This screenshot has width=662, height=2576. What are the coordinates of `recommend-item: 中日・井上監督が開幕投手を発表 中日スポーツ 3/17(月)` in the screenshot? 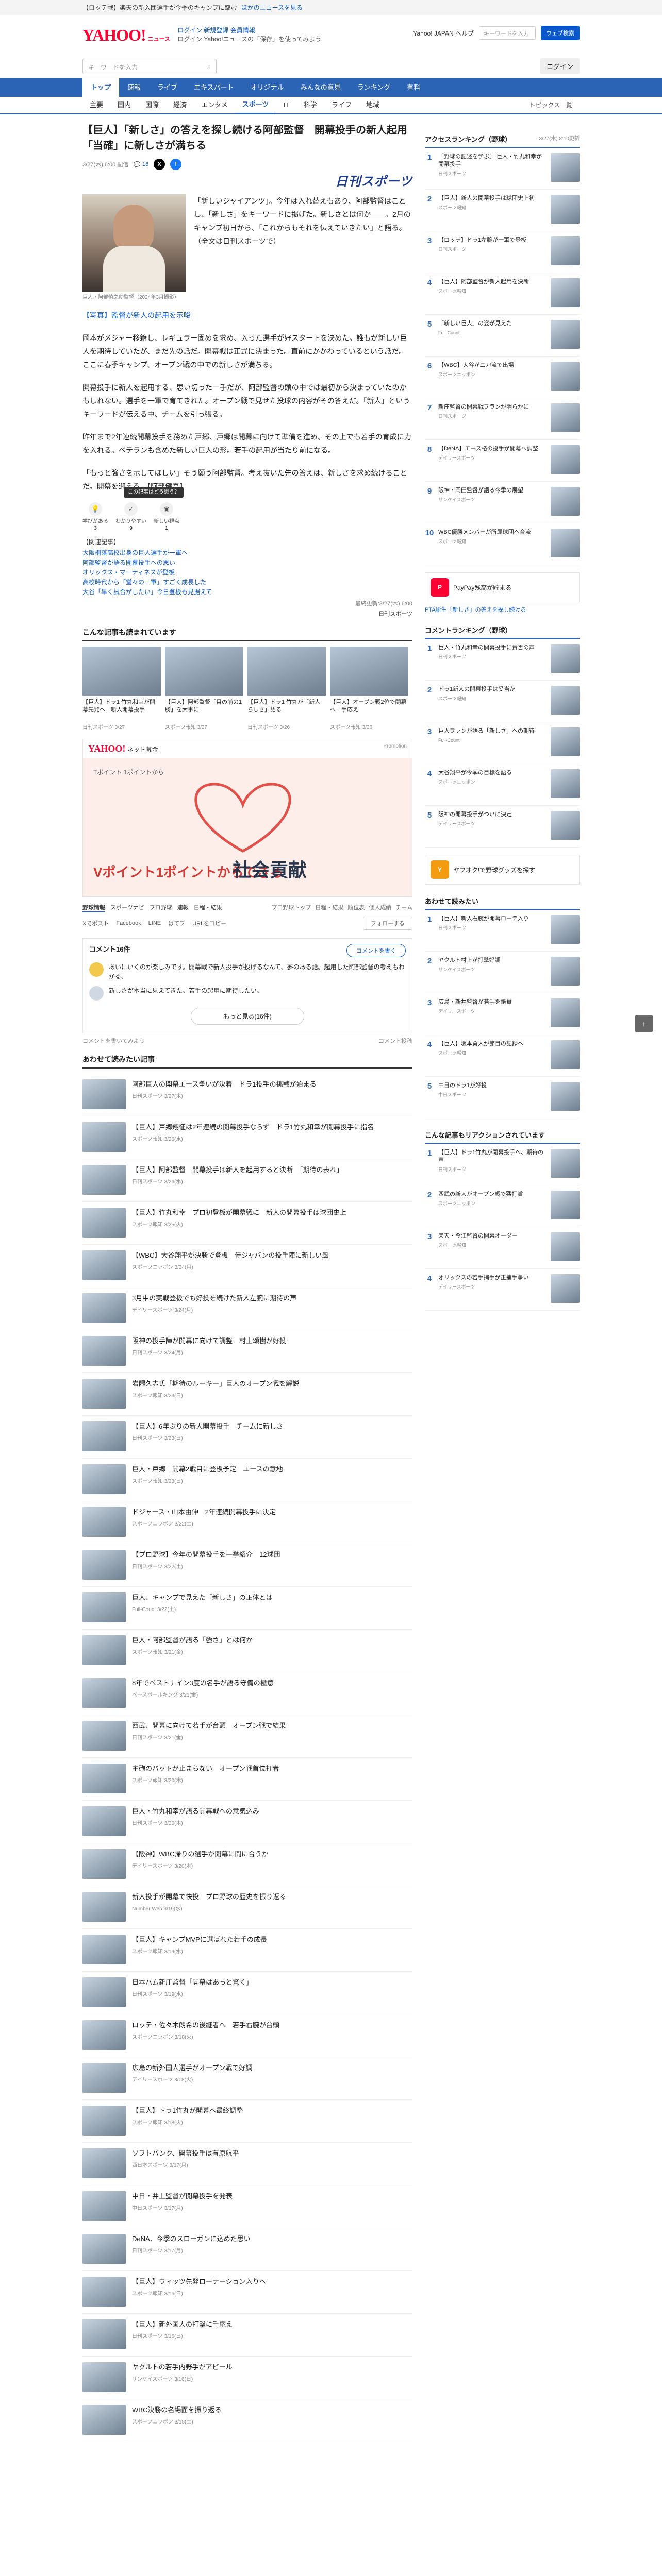 It's located at (247, 2206).